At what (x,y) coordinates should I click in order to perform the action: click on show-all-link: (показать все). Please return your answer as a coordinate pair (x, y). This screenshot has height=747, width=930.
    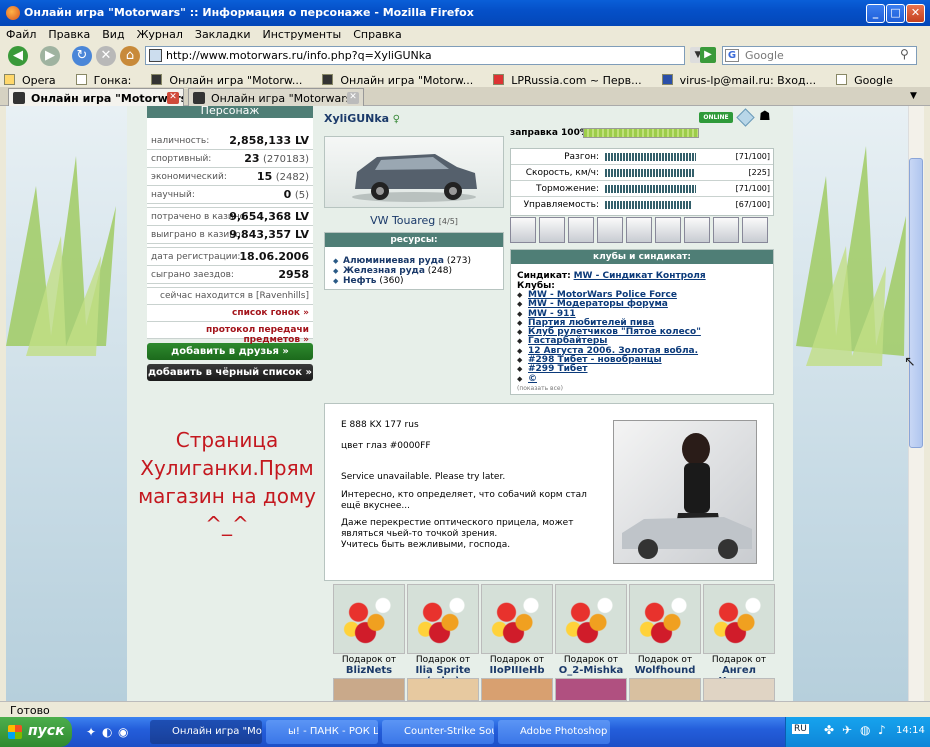
    Looking at the image, I should click on (645, 388).